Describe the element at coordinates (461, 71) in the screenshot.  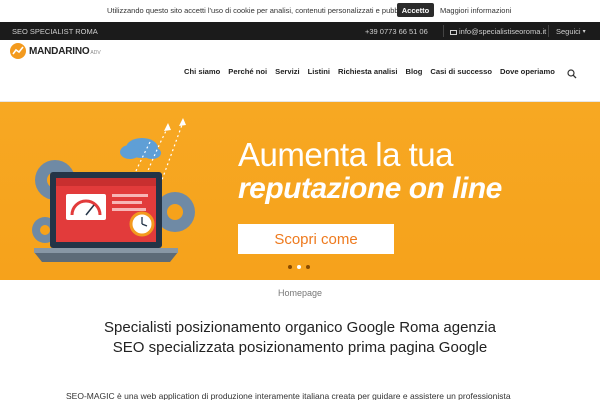
I see `nav-item-casi-di-successo: Casi di successo` at that location.